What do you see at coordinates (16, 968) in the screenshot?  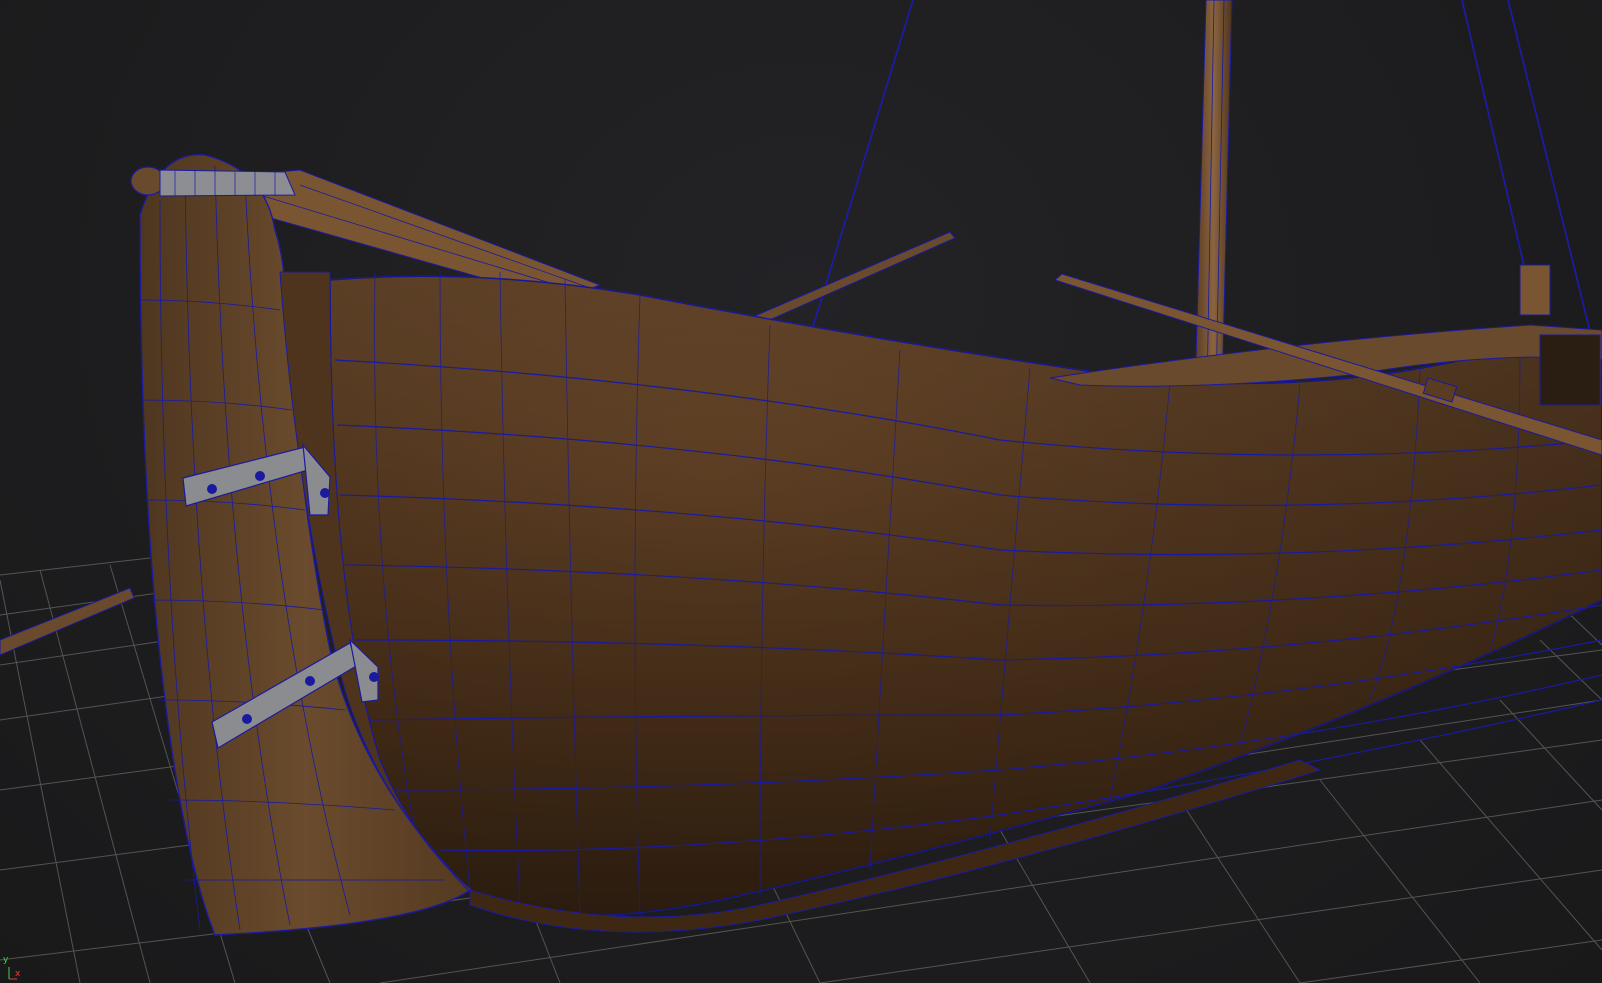 I see `axis-gizmo: y x` at bounding box center [16, 968].